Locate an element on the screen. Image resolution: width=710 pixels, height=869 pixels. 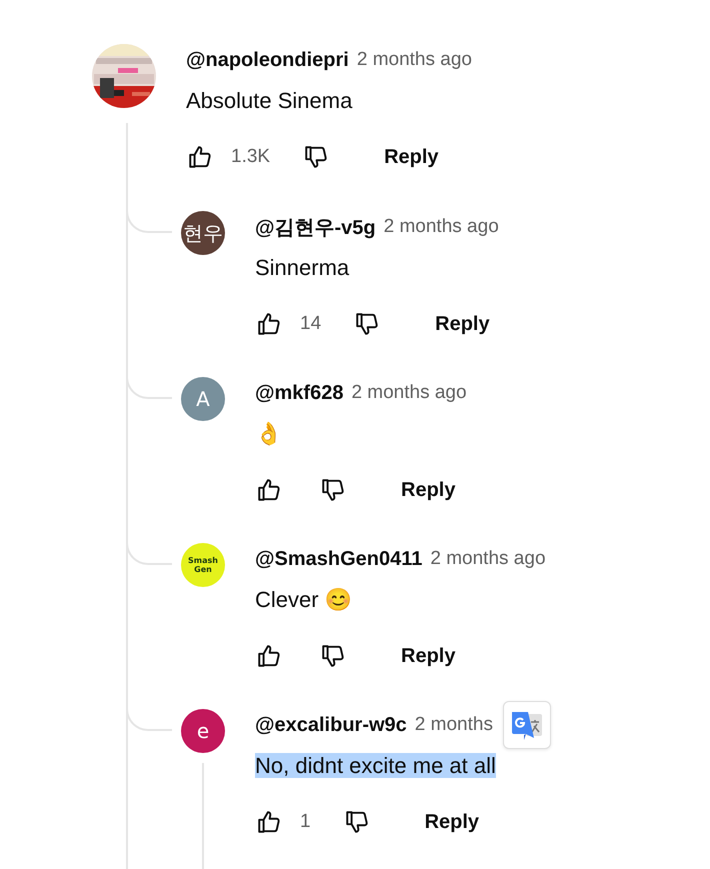
comment-text: Sinnerma is located at coordinates (302, 267).